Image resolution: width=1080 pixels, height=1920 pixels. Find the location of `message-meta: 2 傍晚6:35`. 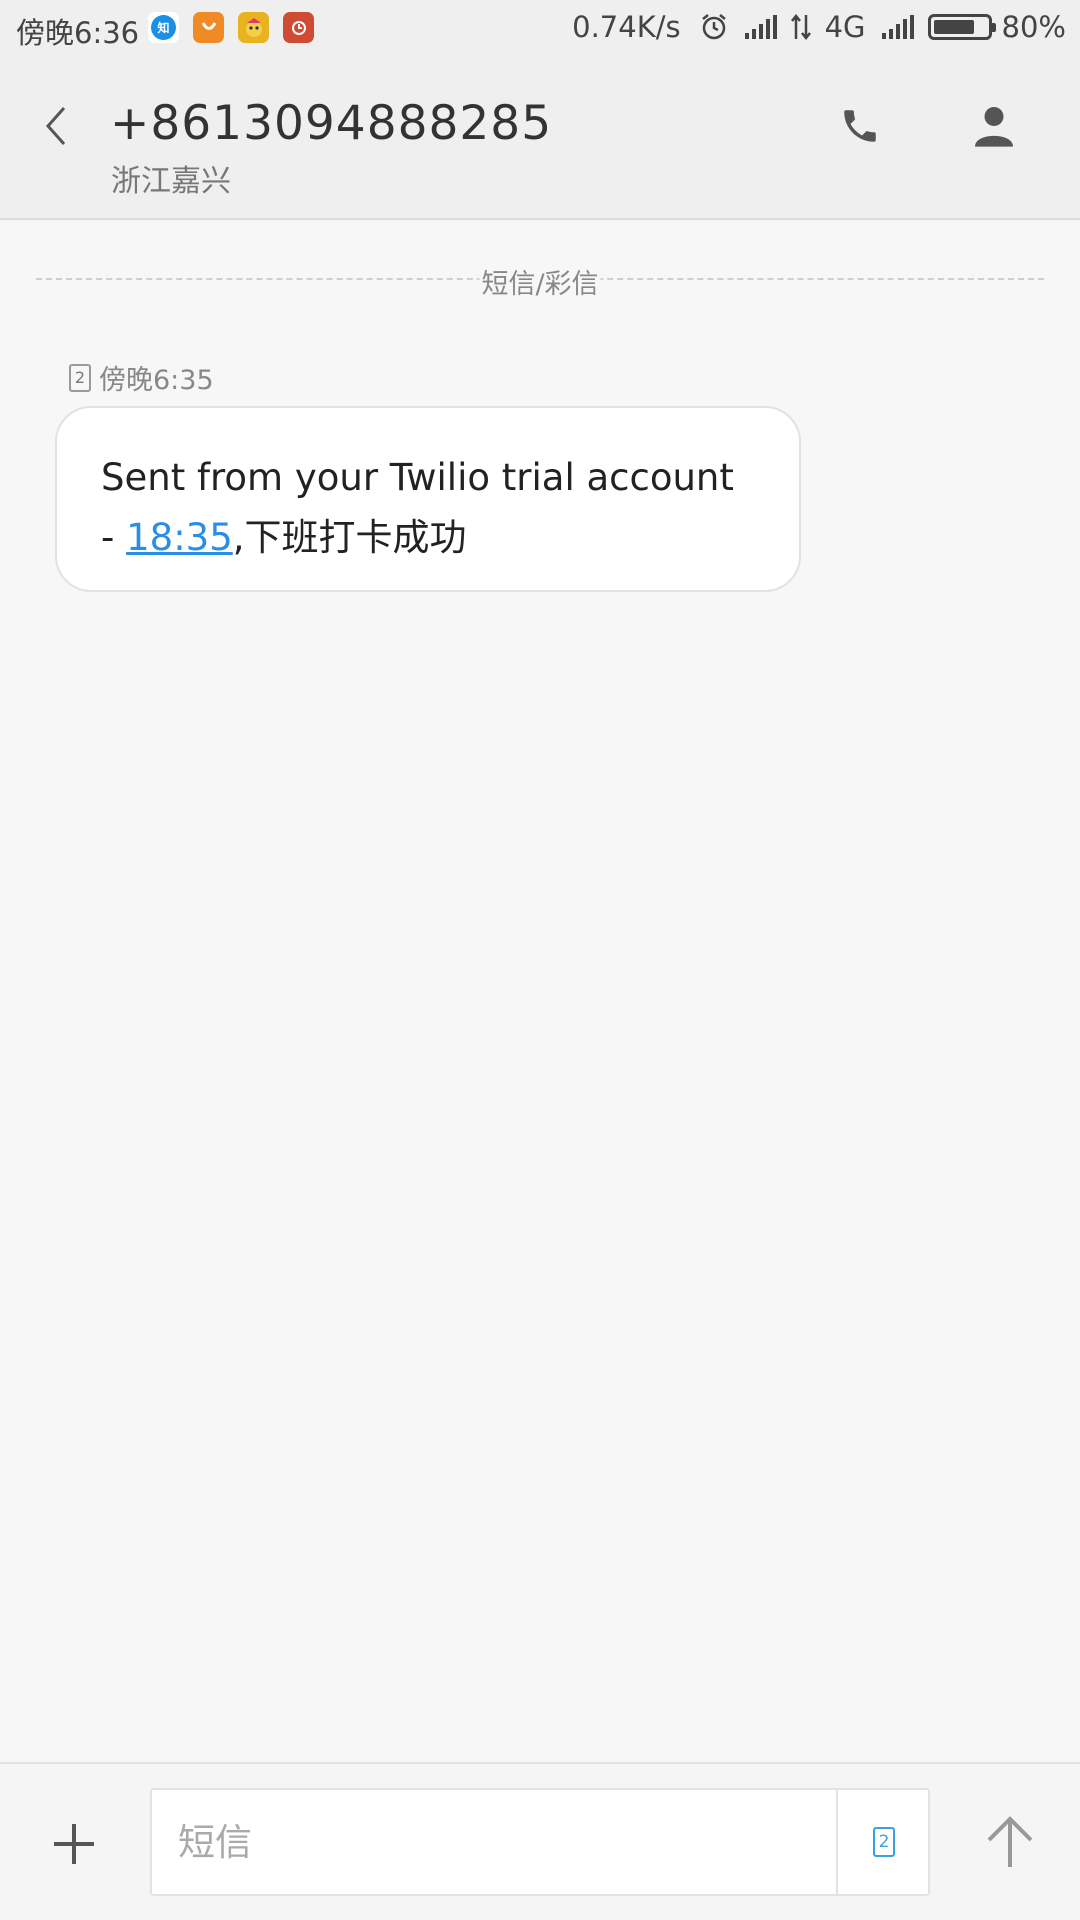

message-meta: 2 傍晚6:35 is located at coordinates (141, 377).